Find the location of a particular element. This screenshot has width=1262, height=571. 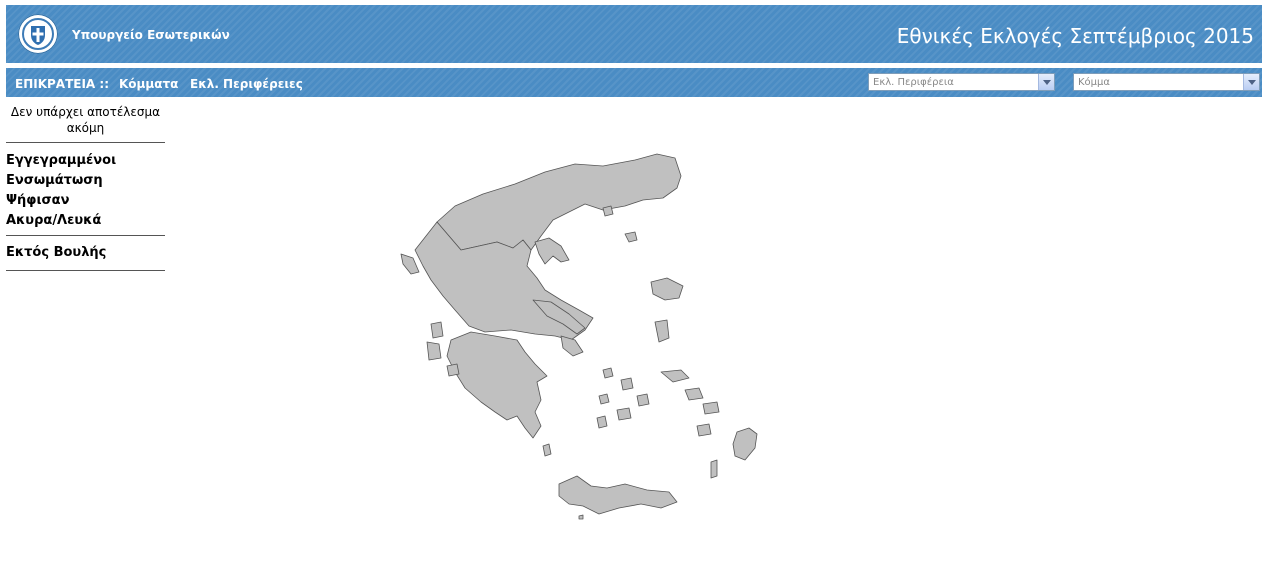

stat-voted: Ψήφισαν is located at coordinates (38, 200).